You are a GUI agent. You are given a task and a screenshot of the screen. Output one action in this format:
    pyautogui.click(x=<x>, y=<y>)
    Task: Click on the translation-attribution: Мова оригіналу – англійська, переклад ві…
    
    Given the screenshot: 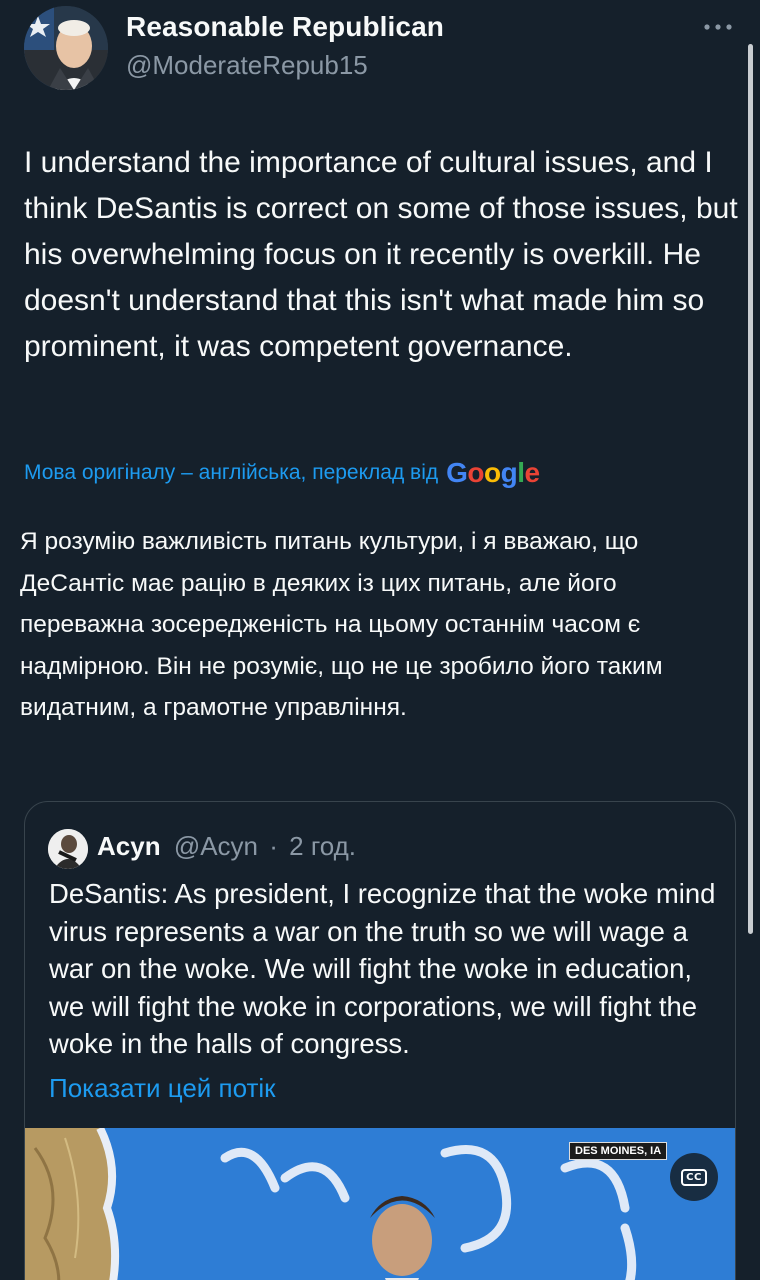 What is the action you would take?
    pyautogui.click(x=282, y=473)
    